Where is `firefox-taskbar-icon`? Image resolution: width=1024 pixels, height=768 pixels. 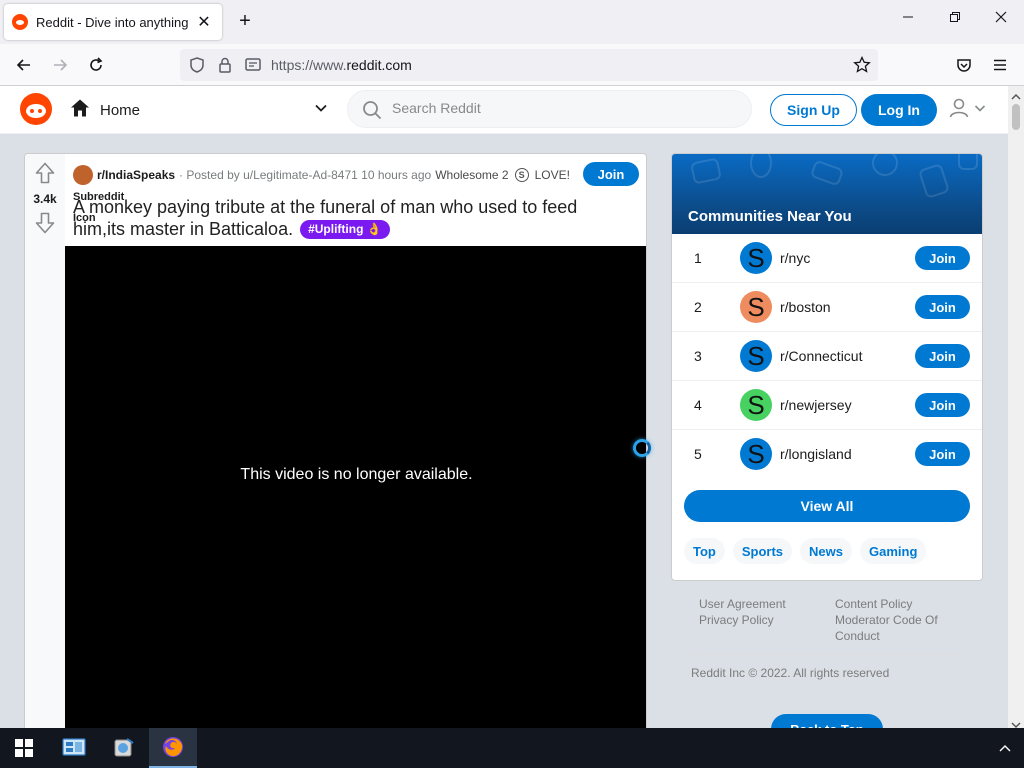
firefox-taskbar-icon is located at coordinates (173, 748).